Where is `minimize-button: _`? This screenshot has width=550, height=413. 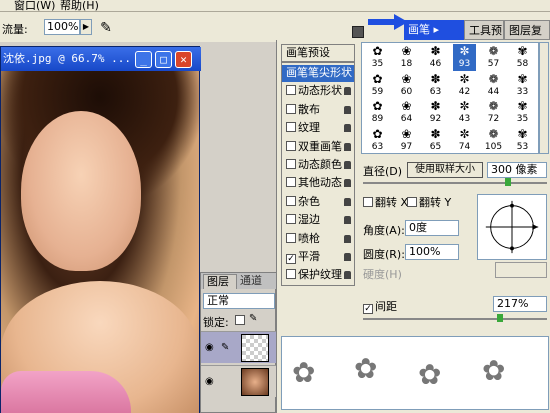
minimize-button: _ is located at coordinates (143, 59).